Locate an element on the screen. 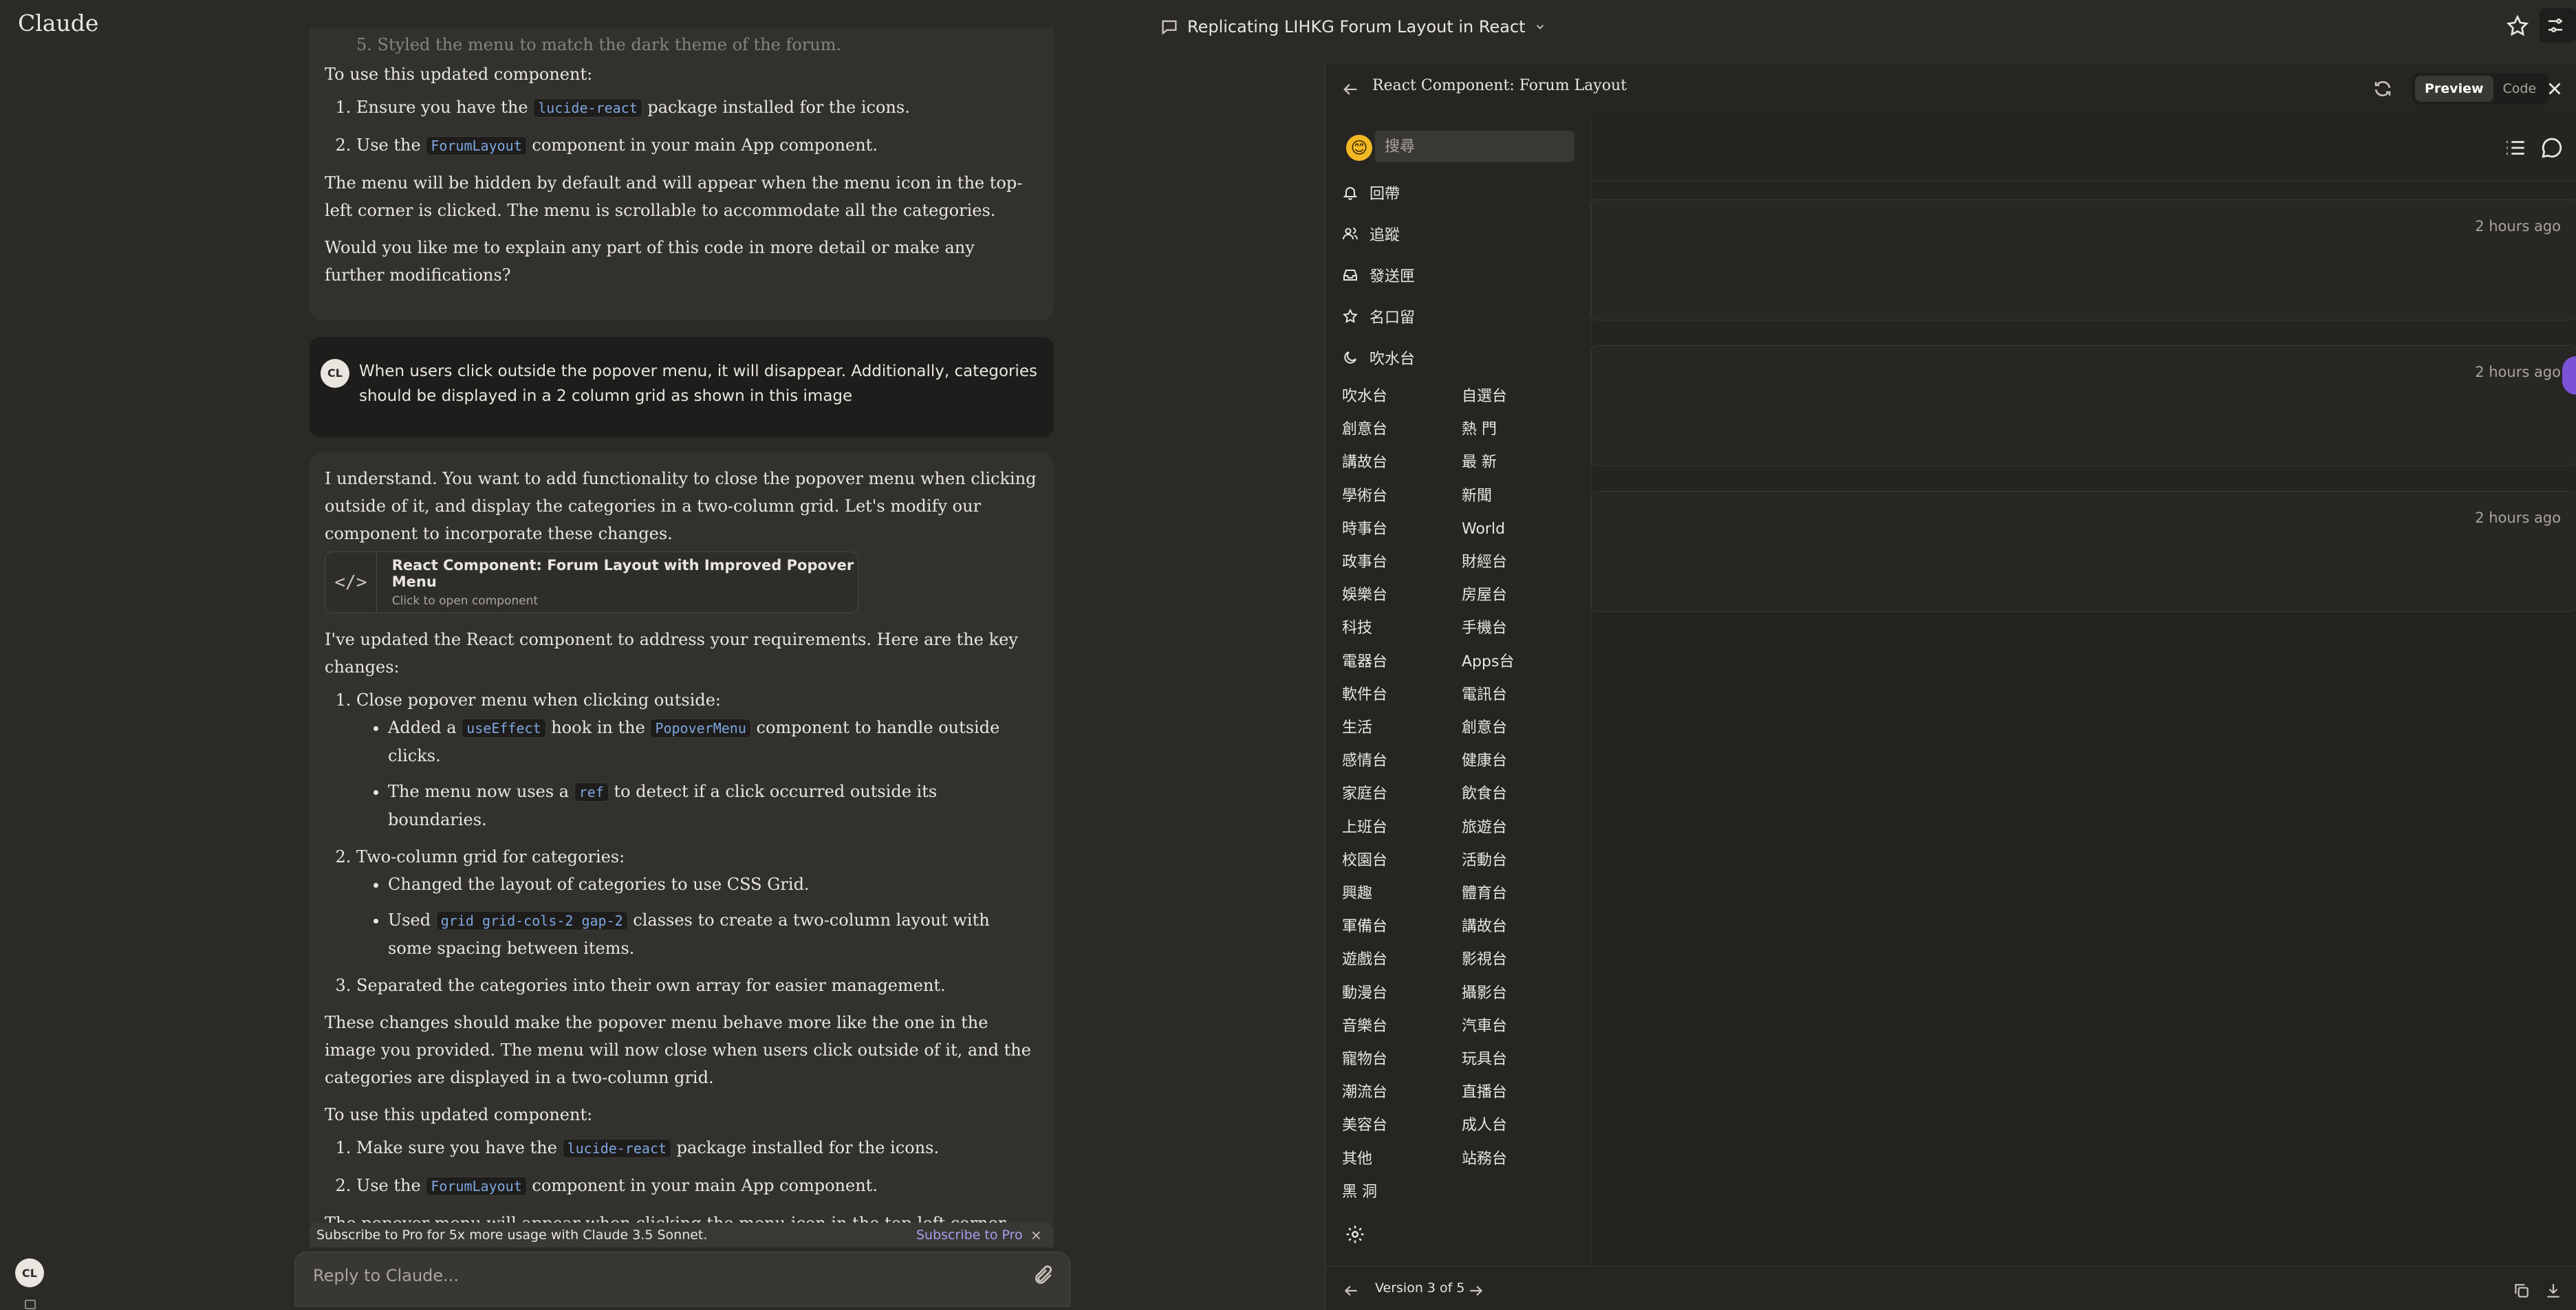  sidebar-icon is located at coordinates (30, 1304).